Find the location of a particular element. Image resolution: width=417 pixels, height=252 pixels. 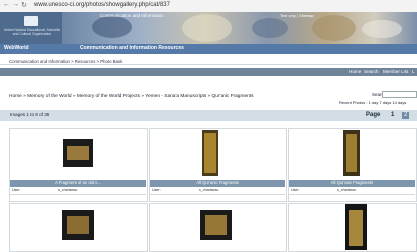

toolbar-home-link: Home is located at coordinates (355, 71).